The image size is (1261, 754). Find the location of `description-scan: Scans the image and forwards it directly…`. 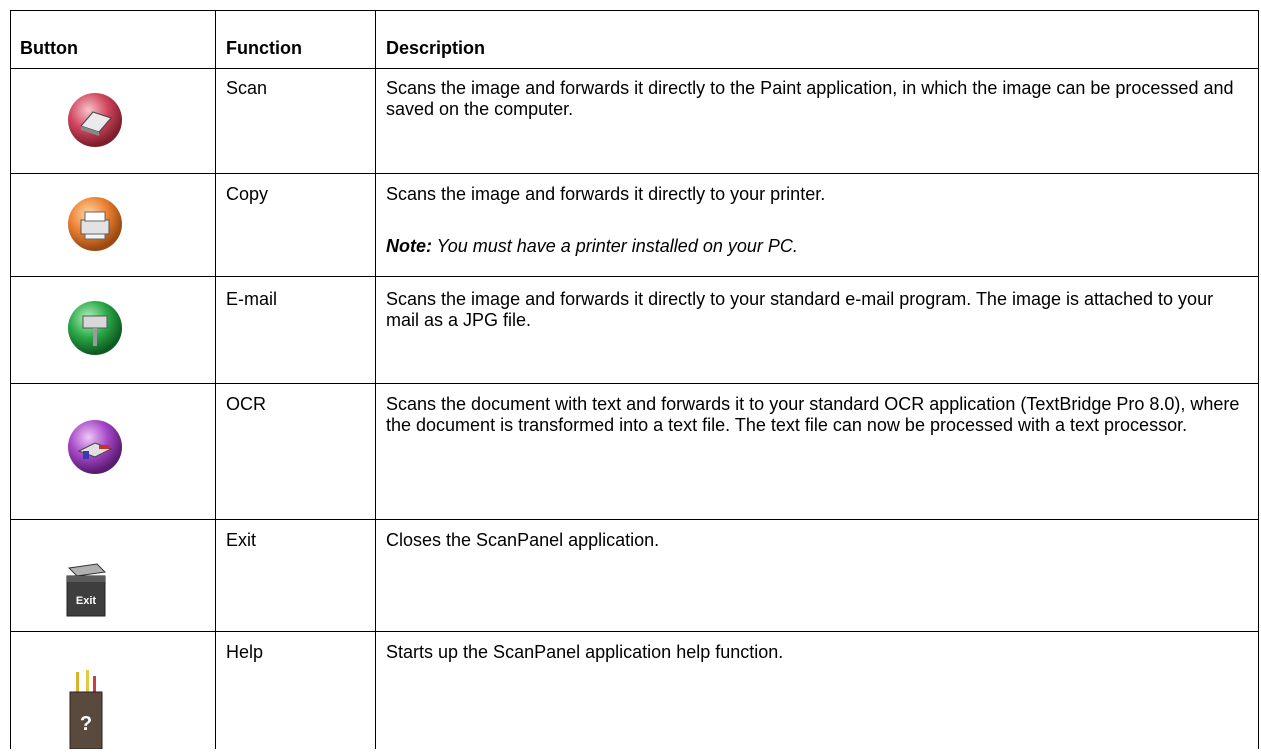

description-scan: Scans the image and forwards it directly… is located at coordinates (810, 98).